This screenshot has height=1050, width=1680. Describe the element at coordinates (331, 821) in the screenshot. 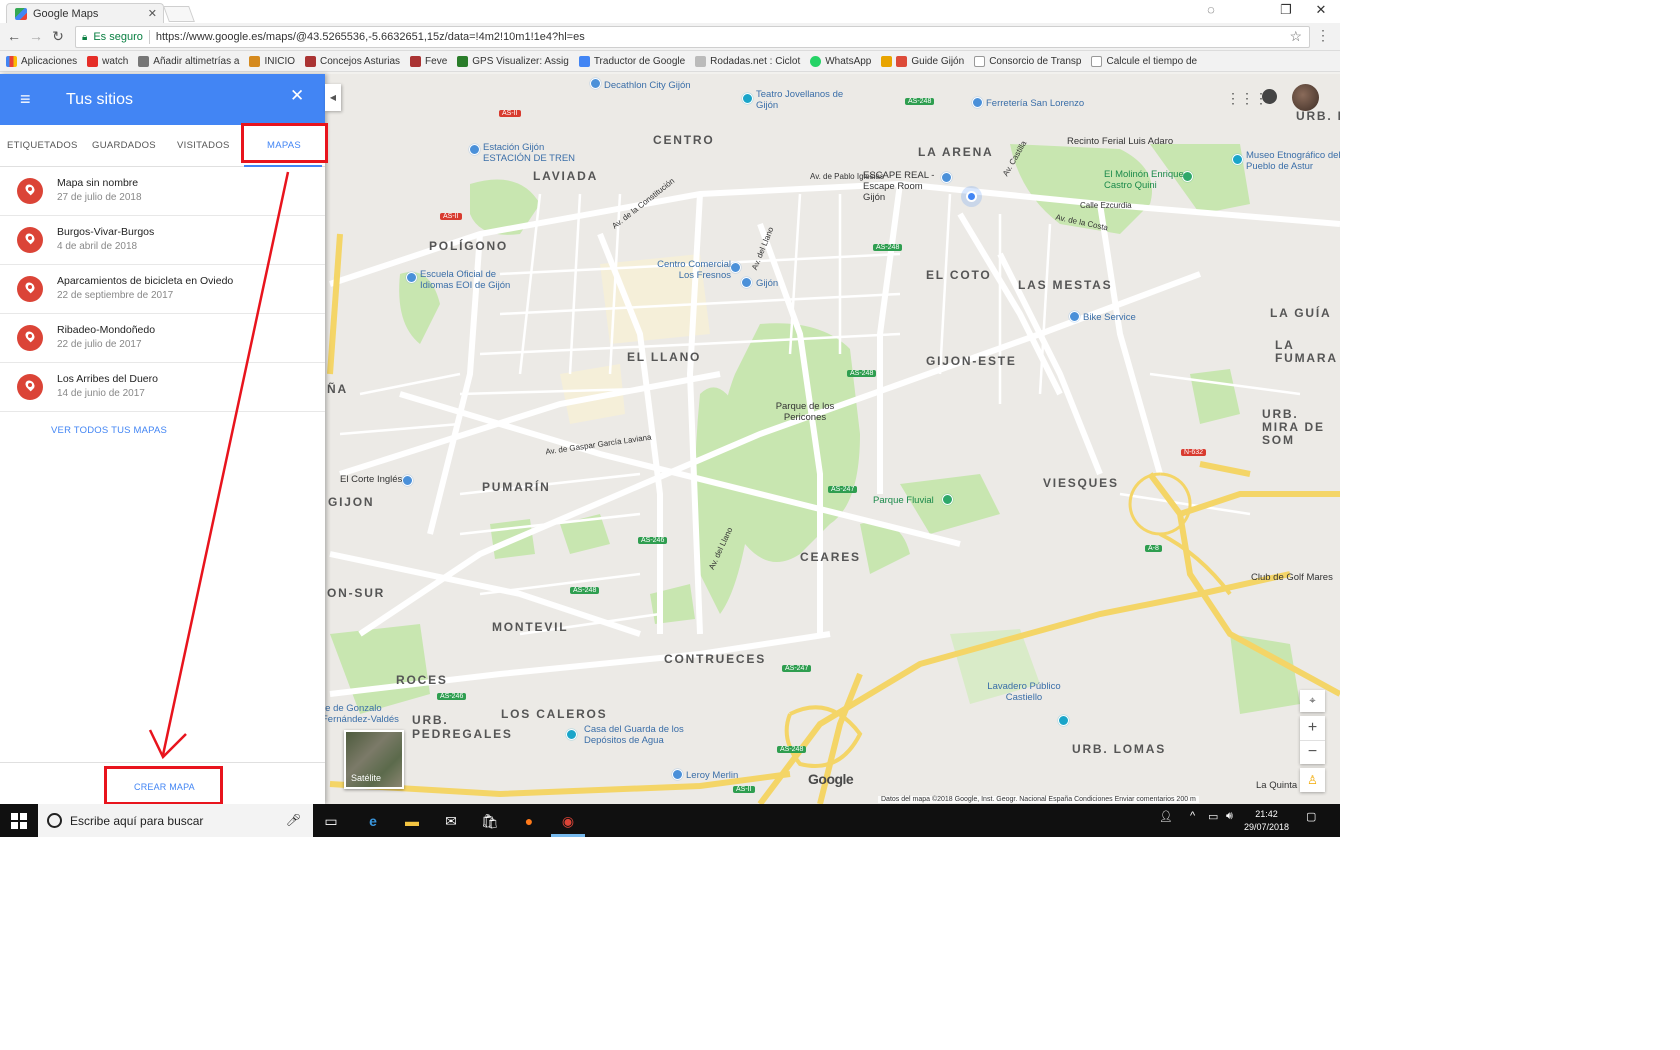

I see `task-view-icon: ▭` at that location.